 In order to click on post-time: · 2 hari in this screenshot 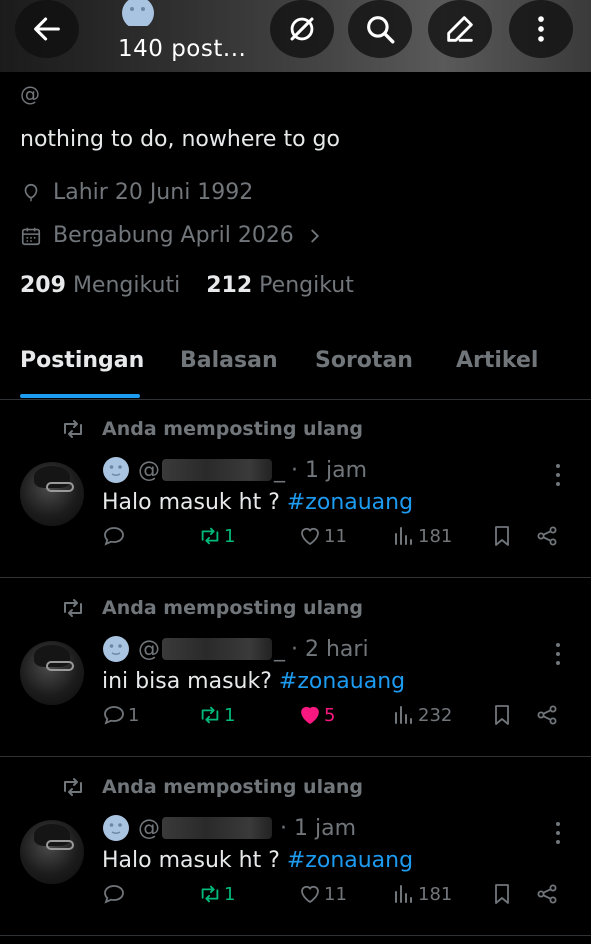, I will do `click(330, 649)`.